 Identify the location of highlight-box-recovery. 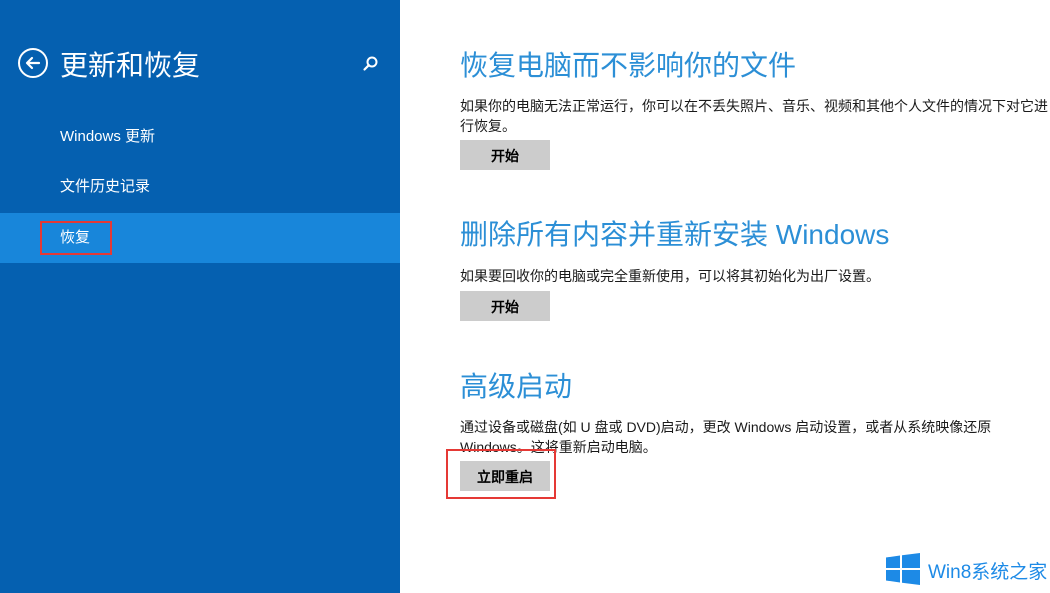
(76, 238).